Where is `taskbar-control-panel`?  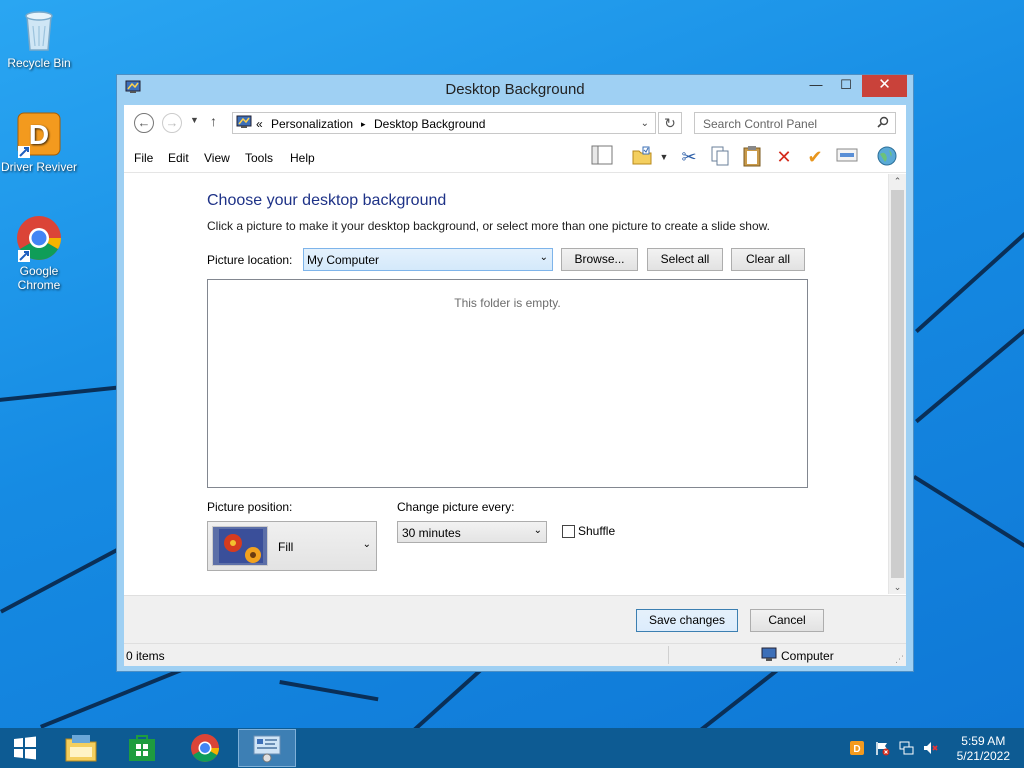
taskbar-control-panel is located at coordinates (267, 748).